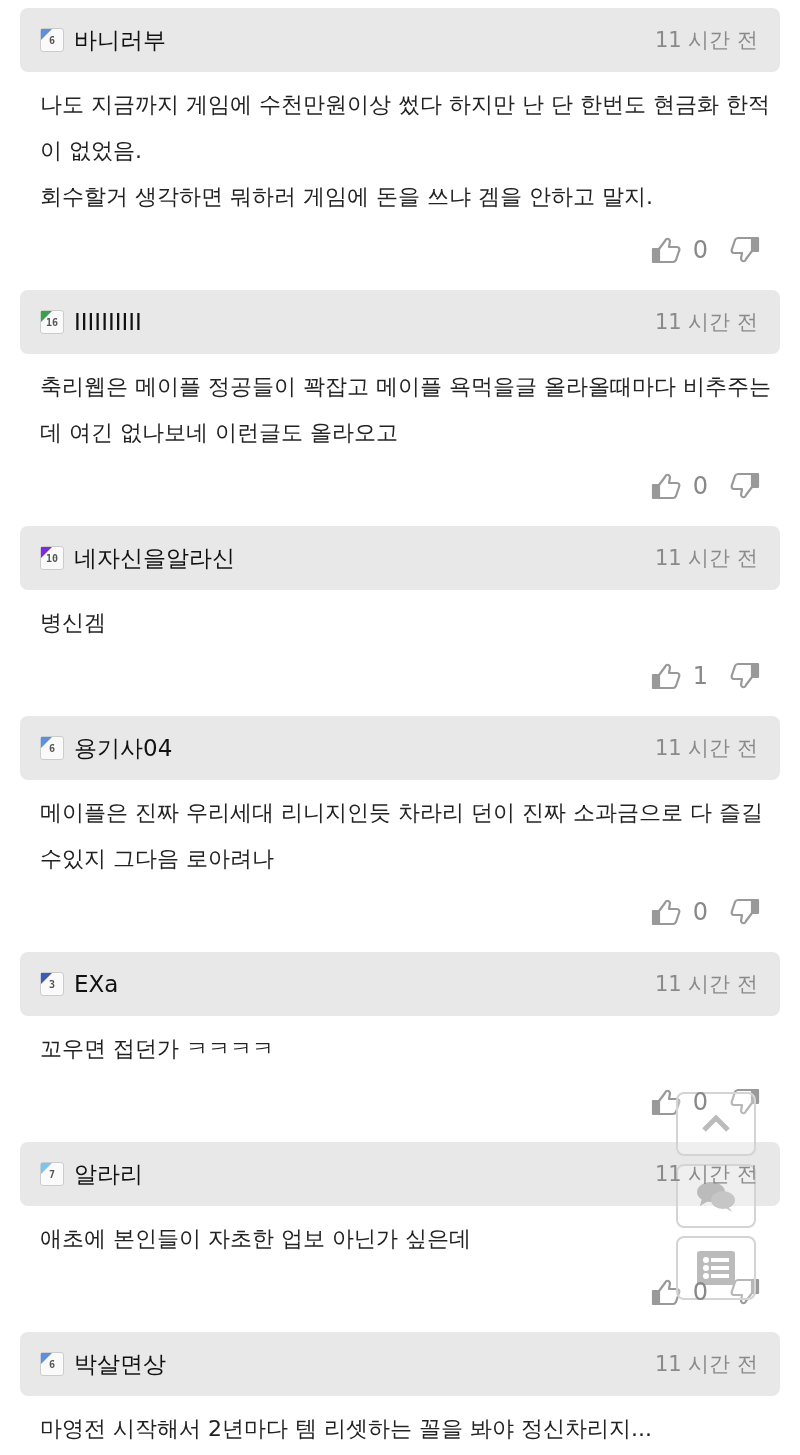  Describe the element at coordinates (120, 40) in the screenshot. I see `author-name: 바니러부` at that location.